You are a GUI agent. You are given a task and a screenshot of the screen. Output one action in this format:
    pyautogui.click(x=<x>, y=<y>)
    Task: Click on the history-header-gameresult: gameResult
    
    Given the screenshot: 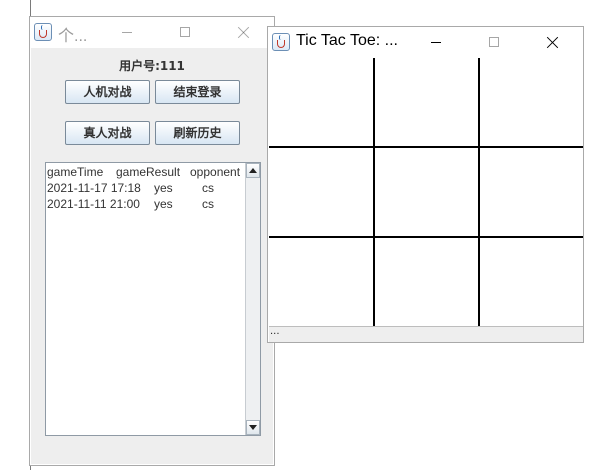 What is the action you would take?
    pyautogui.click(x=148, y=172)
    